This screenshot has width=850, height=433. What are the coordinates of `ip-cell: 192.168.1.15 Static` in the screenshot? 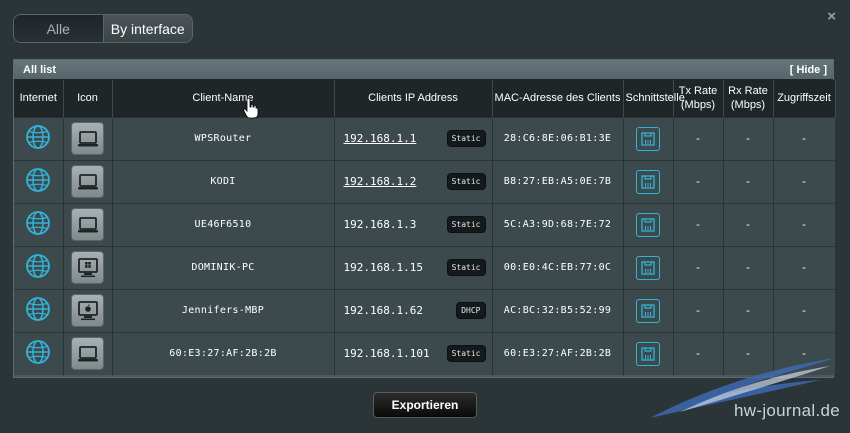 It's located at (413, 267).